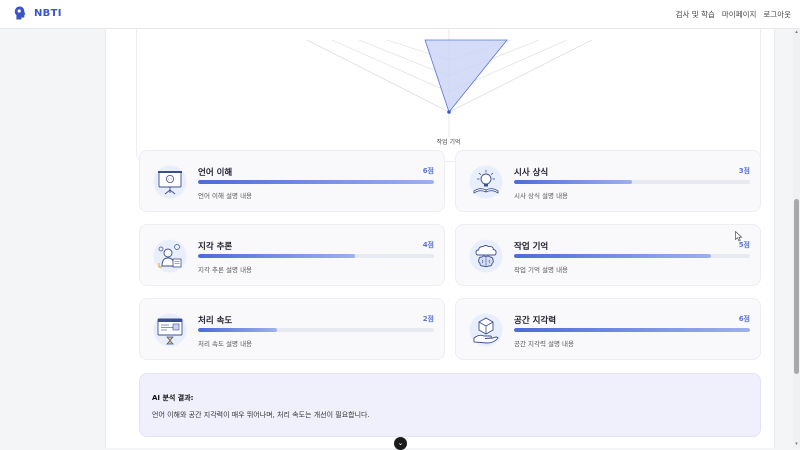 This screenshot has width=800, height=450. I want to click on scrollbar-thumb, so click(796, 286).